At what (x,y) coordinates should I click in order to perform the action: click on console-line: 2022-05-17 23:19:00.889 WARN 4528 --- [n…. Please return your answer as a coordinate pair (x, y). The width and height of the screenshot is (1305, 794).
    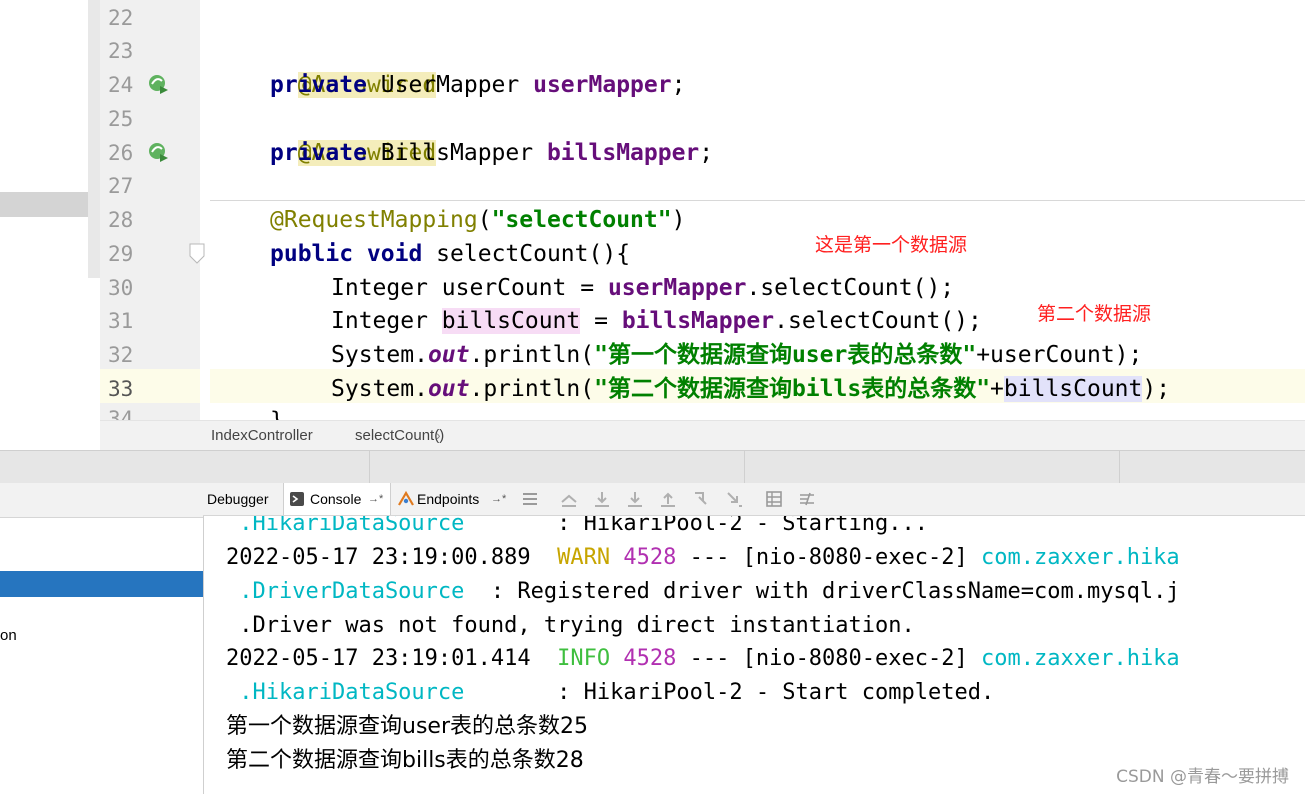
    Looking at the image, I should click on (703, 558).